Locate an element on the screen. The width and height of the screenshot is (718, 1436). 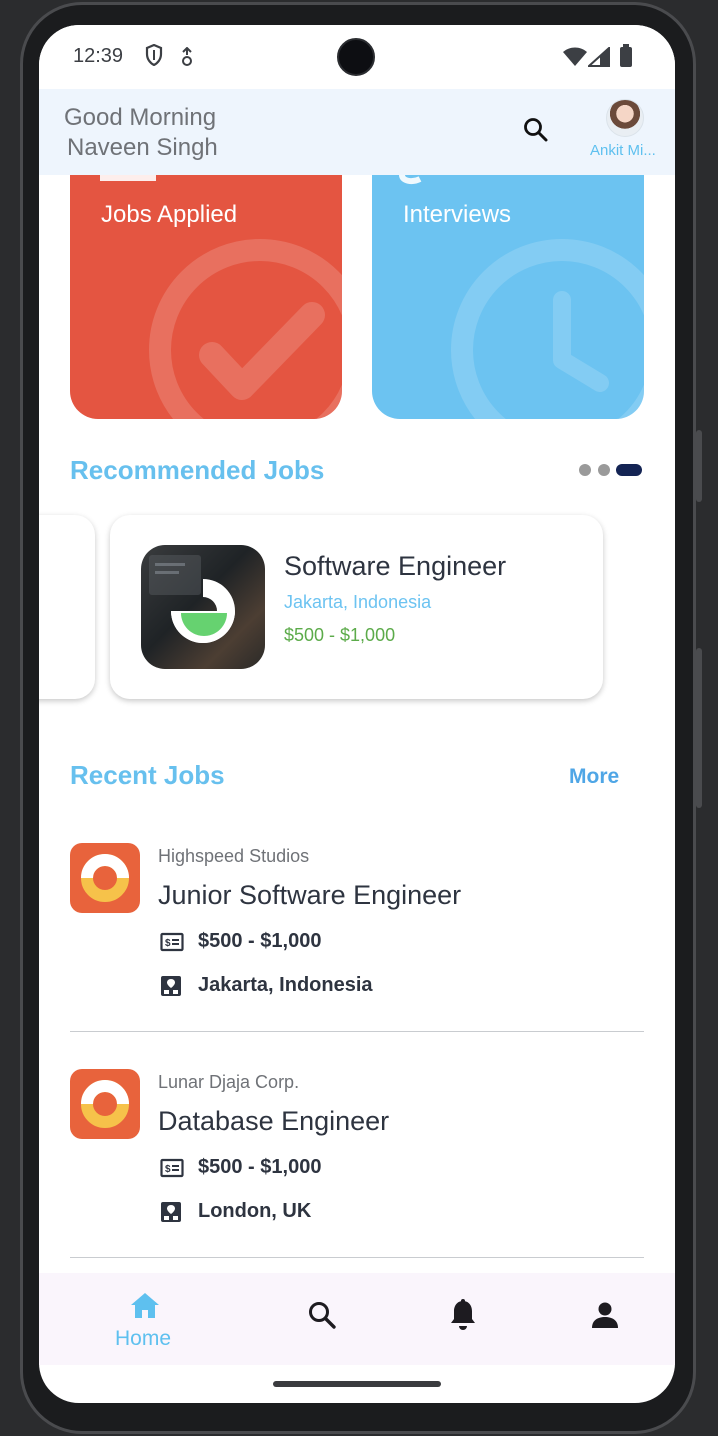
job-thumbnail is located at coordinates (203, 607).